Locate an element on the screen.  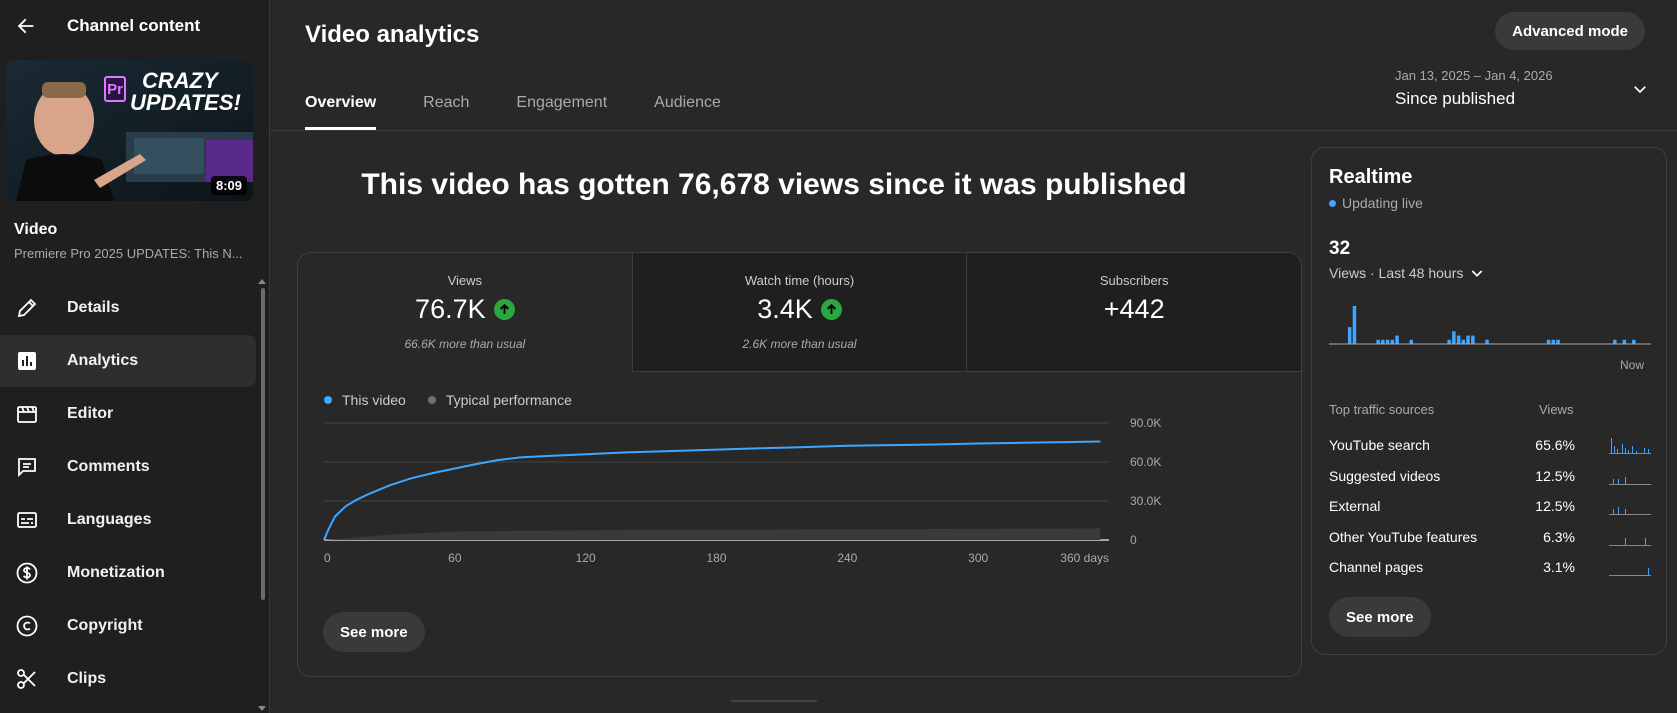
scroll-up-arrow-icon is located at coordinates (262, 281).